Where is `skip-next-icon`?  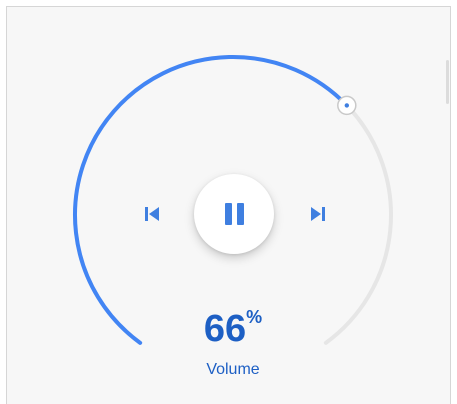 skip-next-icon is located at coordinates (318, 214).